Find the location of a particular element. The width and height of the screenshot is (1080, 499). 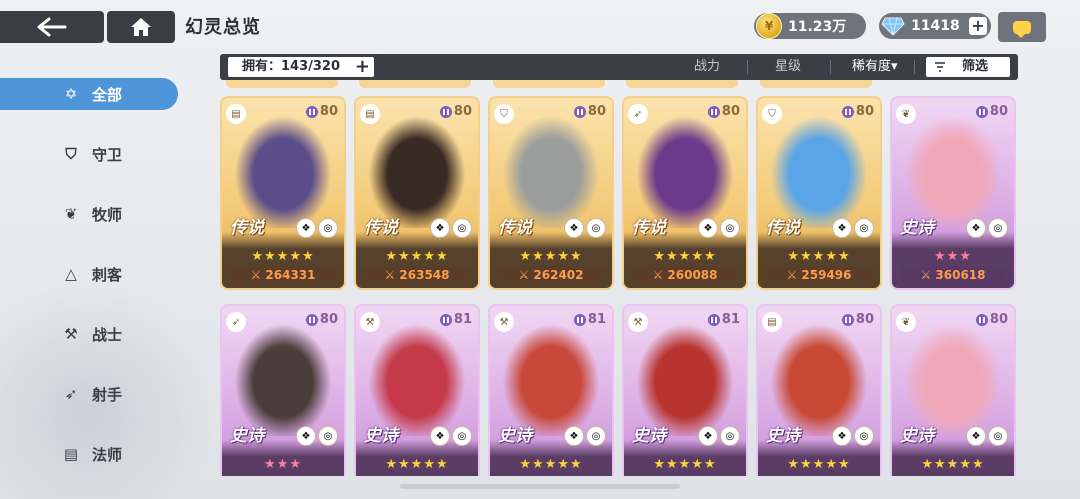

sidebar-item-label: 刺客 is located at coordinates (107, 274).